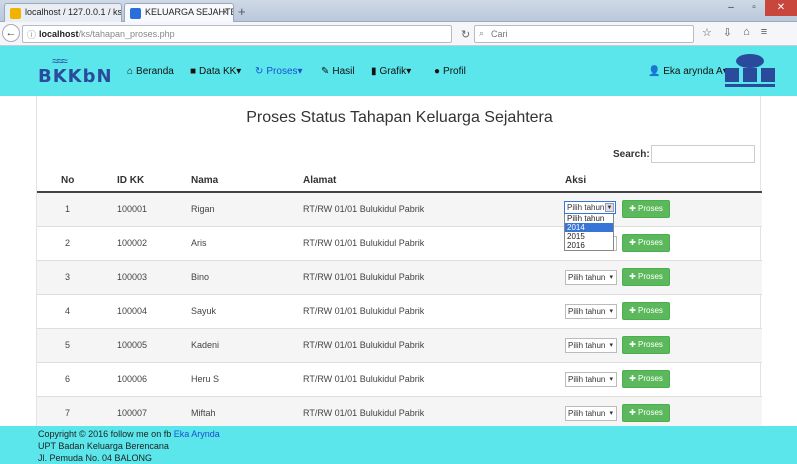 The height and width of the screenshot is (464, 797). What do you see at coordinates (15, 13) in the screenshot?
I see `phpmyadmin-icon` at bounding box center [15, 13].